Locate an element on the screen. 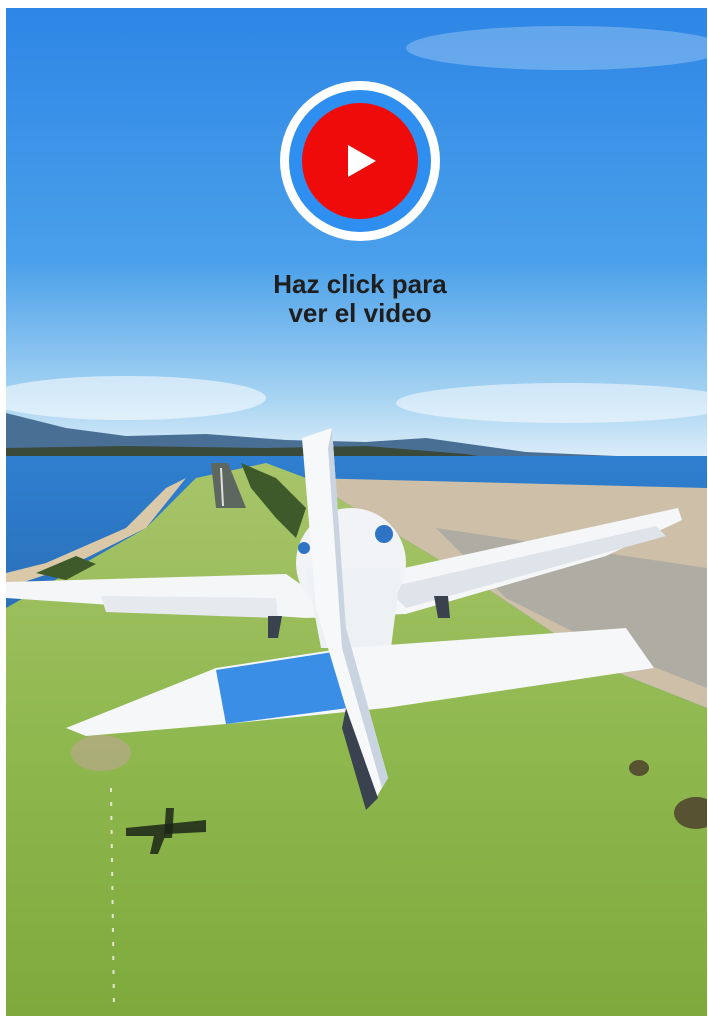 The width and height of the screenshot is (708, 1019). play-icon is located at coordinates (362, 161).